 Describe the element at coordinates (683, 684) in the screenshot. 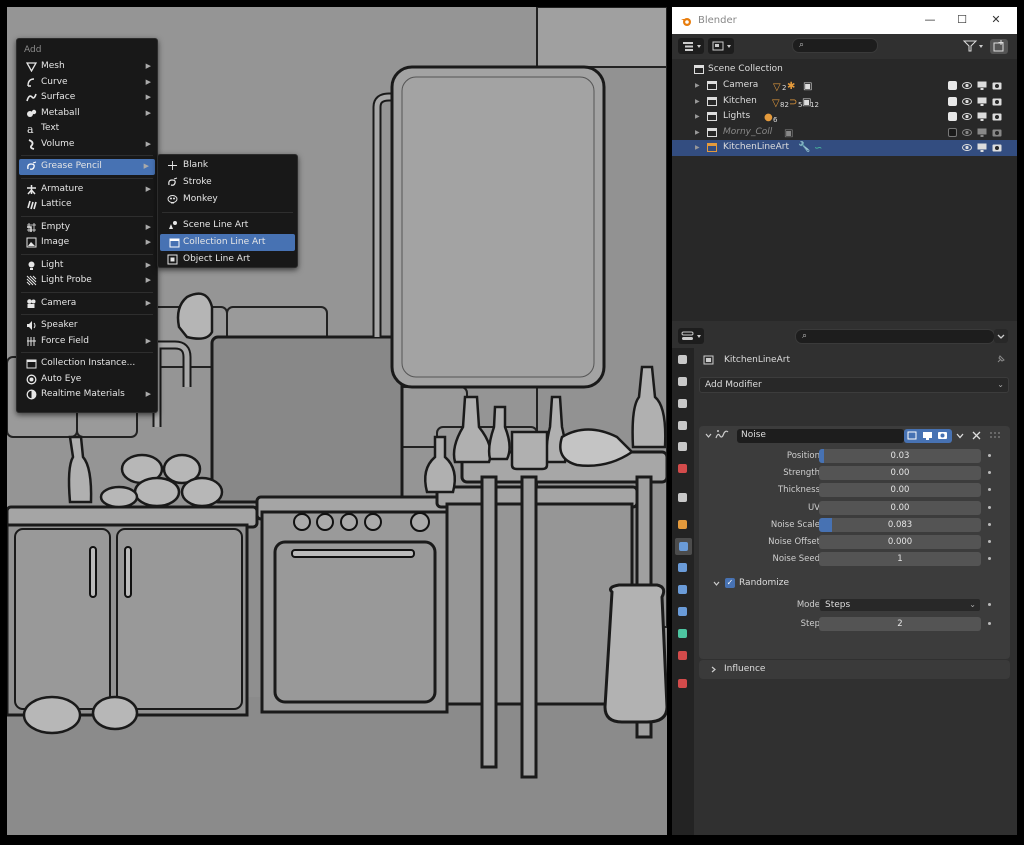

I see `texture-tab-icon` at that location.